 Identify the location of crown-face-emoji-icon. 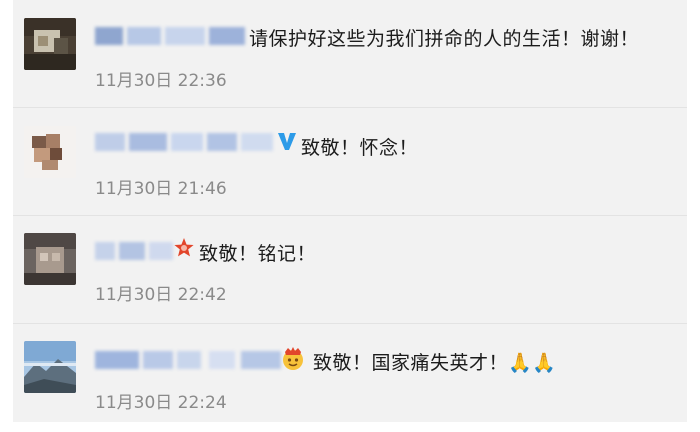
(293, 358).